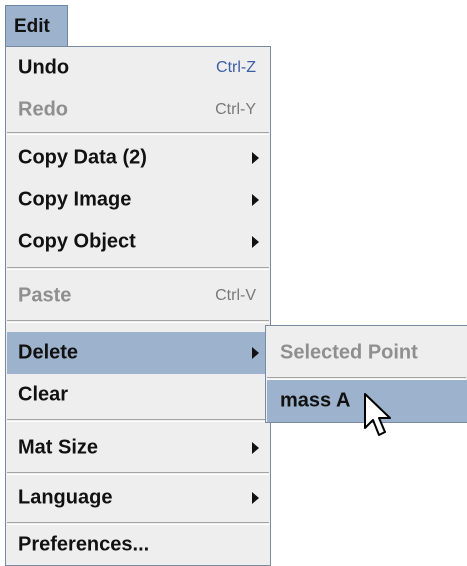 Image resolution: width=467 pixels, height=566 pixels. Describe the element at coordinates (48, 352) in the screenshot. I see `menu-item-delete-label: Delete` at that location.